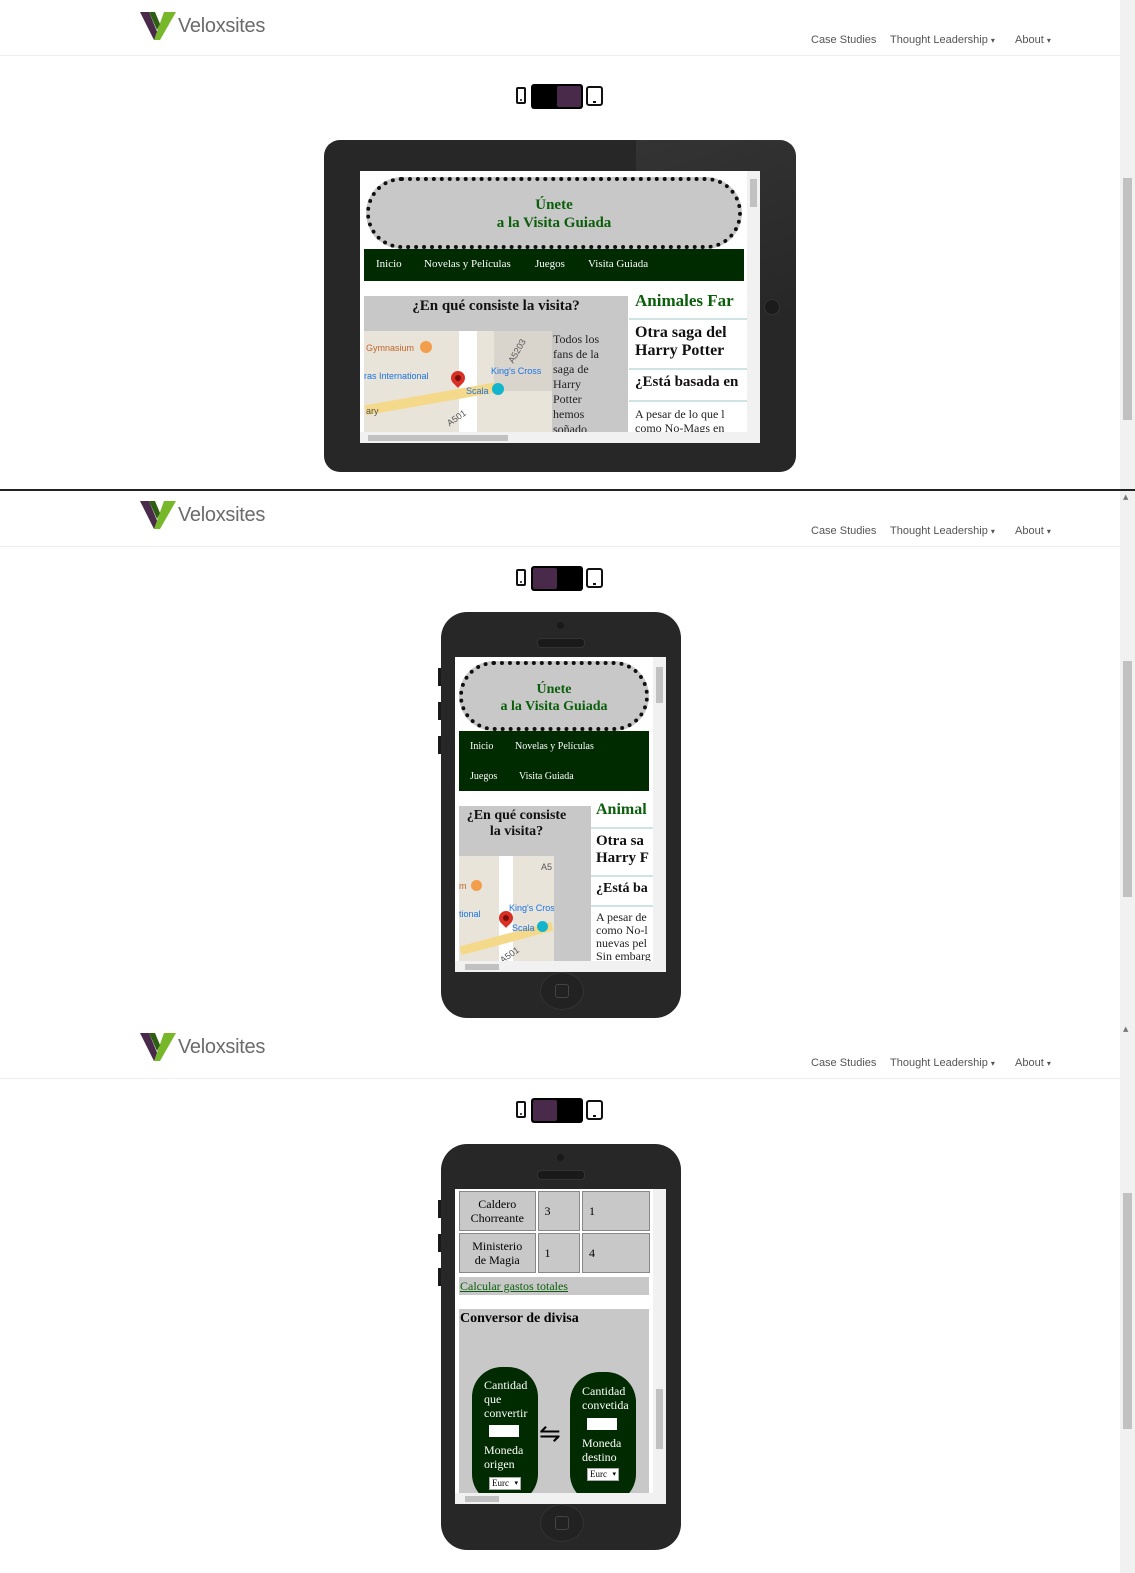  I want to click on table-cell-name: Ministerio de Magia, so click(497, 1253).